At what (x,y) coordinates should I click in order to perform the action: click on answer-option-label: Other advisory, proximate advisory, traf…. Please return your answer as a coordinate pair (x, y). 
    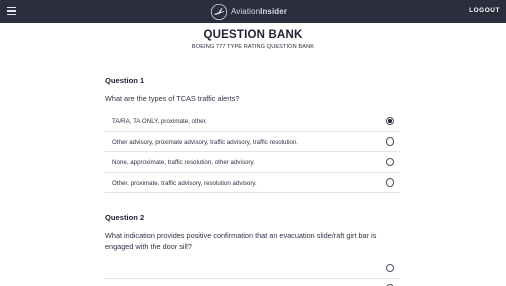
    Looking at the image, I should click on (205, 142).